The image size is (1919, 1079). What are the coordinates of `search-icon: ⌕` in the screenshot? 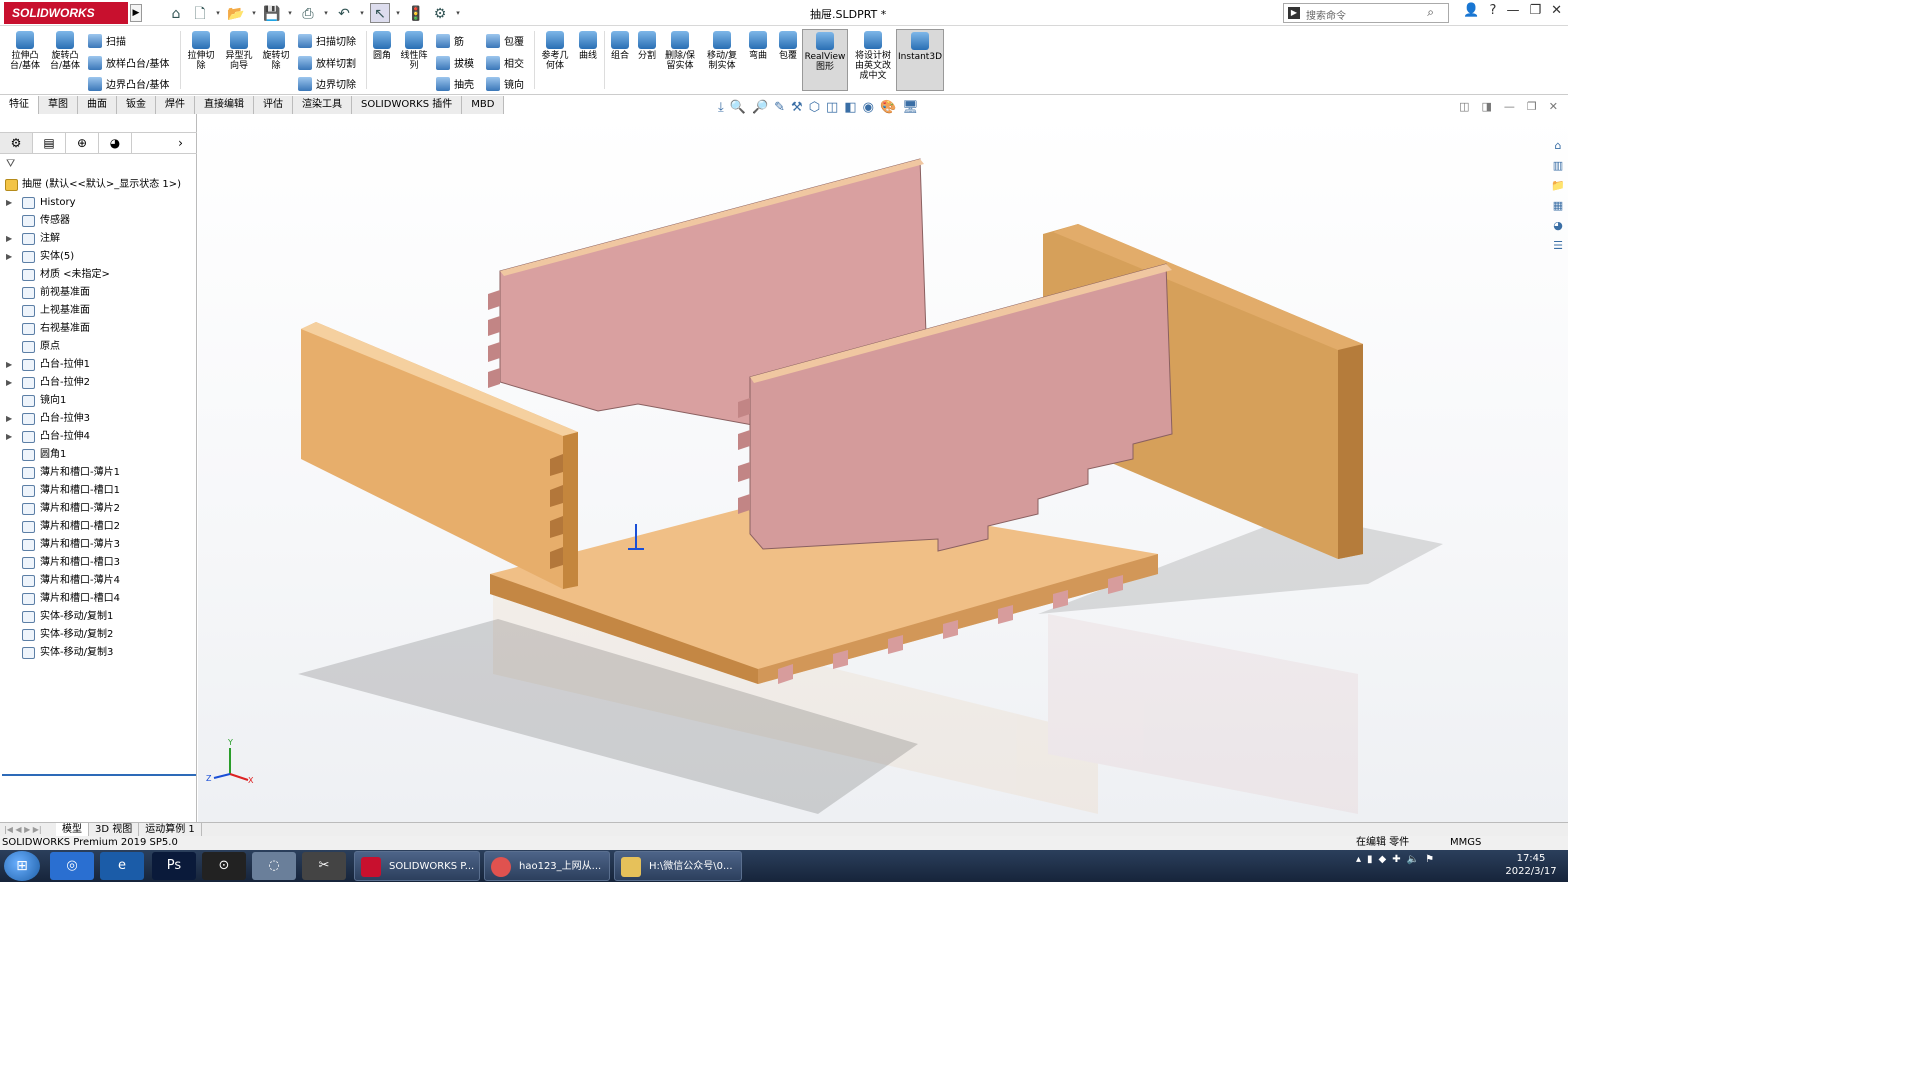 It's located at (1430, 12).